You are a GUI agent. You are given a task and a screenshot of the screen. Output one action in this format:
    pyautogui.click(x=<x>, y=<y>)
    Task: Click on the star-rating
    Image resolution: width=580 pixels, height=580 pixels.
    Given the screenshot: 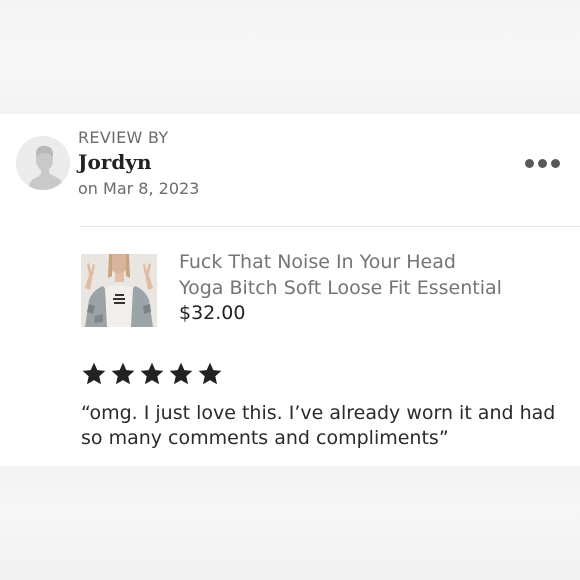 What is the action you would take?
    pyautogui.click(x=152, y=374)
    